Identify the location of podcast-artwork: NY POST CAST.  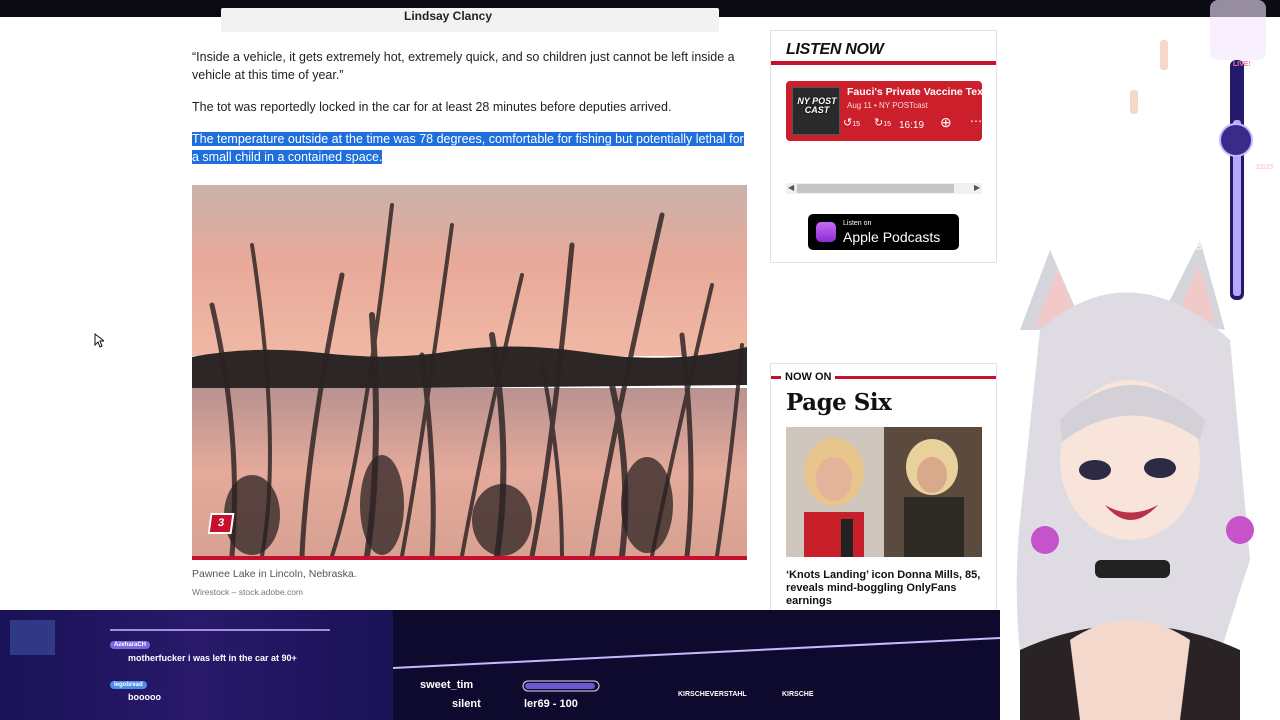
(816, 111).